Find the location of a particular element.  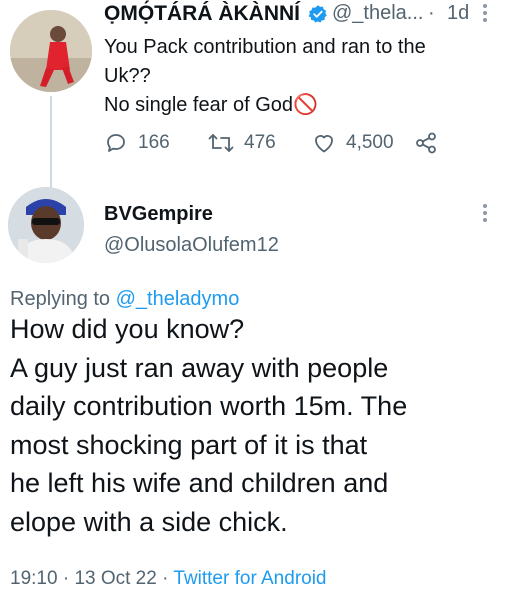

share-icon is located at coordinates (426, 143).